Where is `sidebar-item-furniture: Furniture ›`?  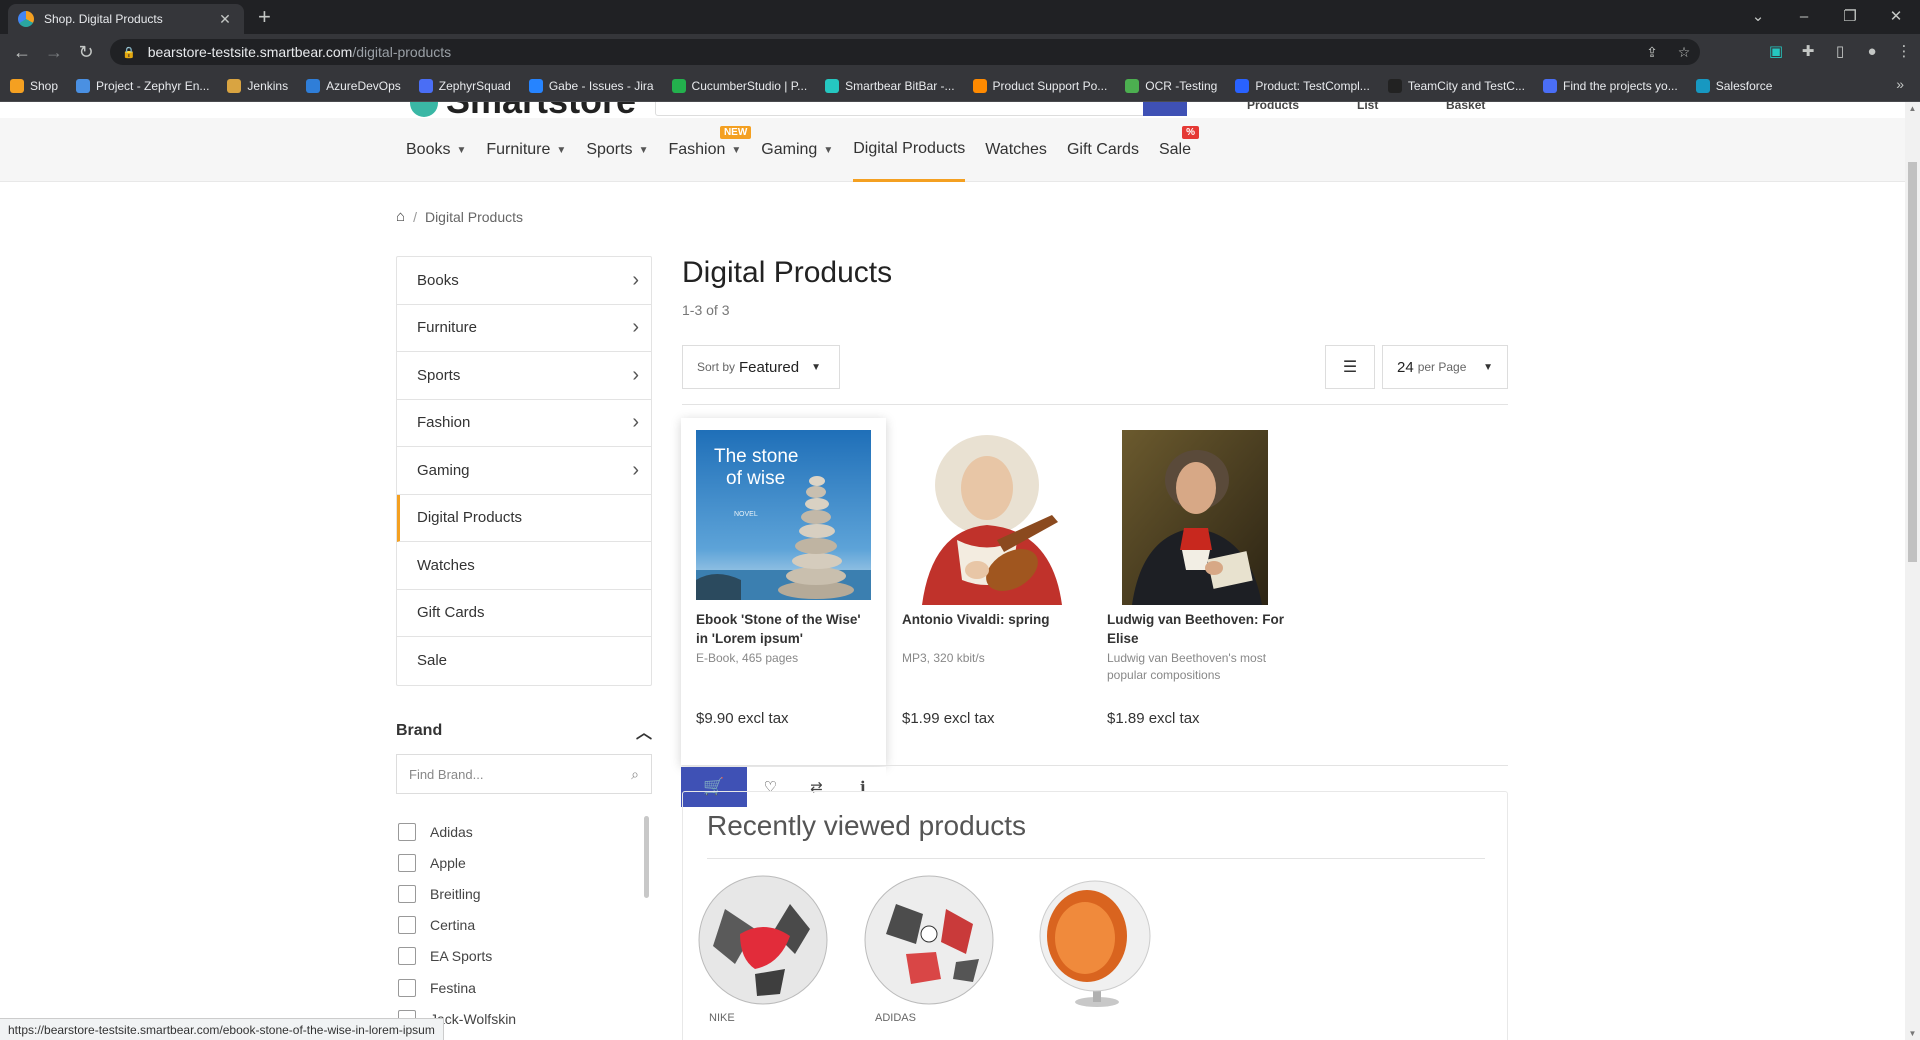 sidebar-item-furniture: Furniture › is located at coordinates (524, 328).